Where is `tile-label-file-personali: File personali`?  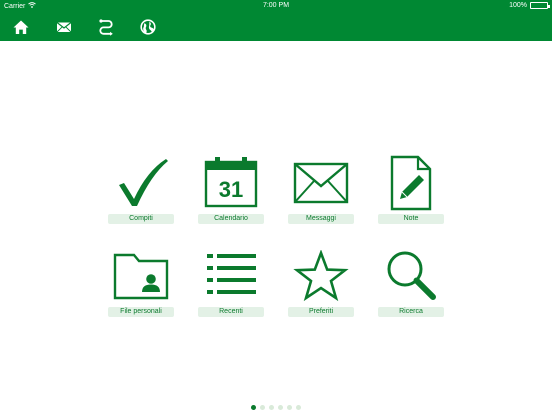 tile-label-file-personali: File personali is located at coordinates (141, 312).